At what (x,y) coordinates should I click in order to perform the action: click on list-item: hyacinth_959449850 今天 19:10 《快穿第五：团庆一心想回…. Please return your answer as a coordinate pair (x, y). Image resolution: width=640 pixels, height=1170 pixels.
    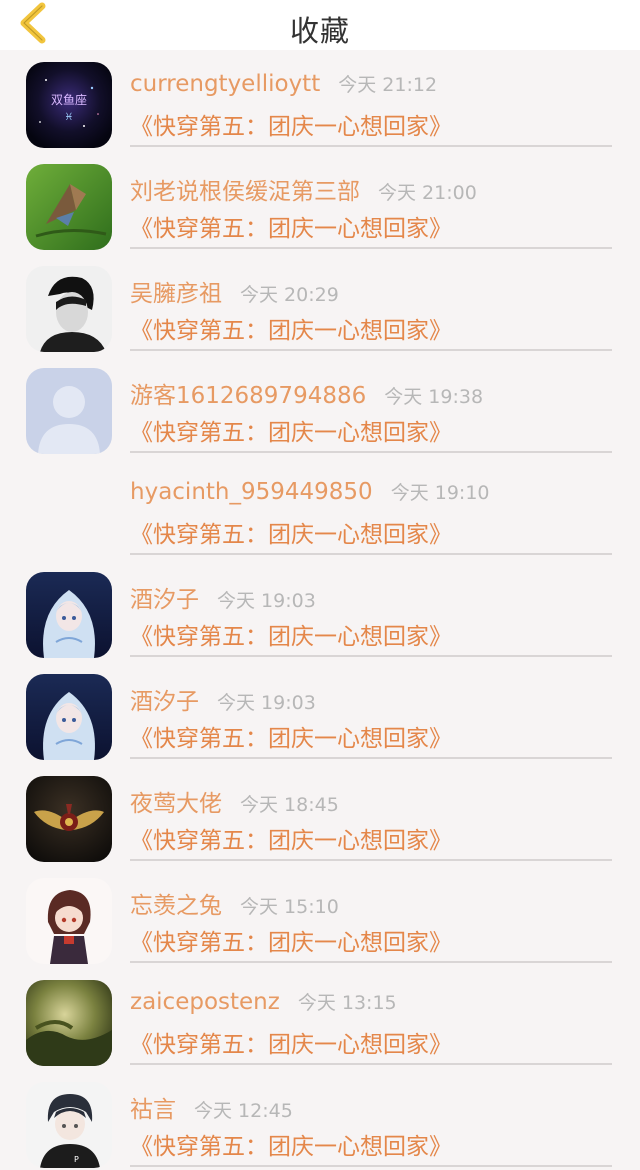
    Looking at the image, I should click on (320, 513).